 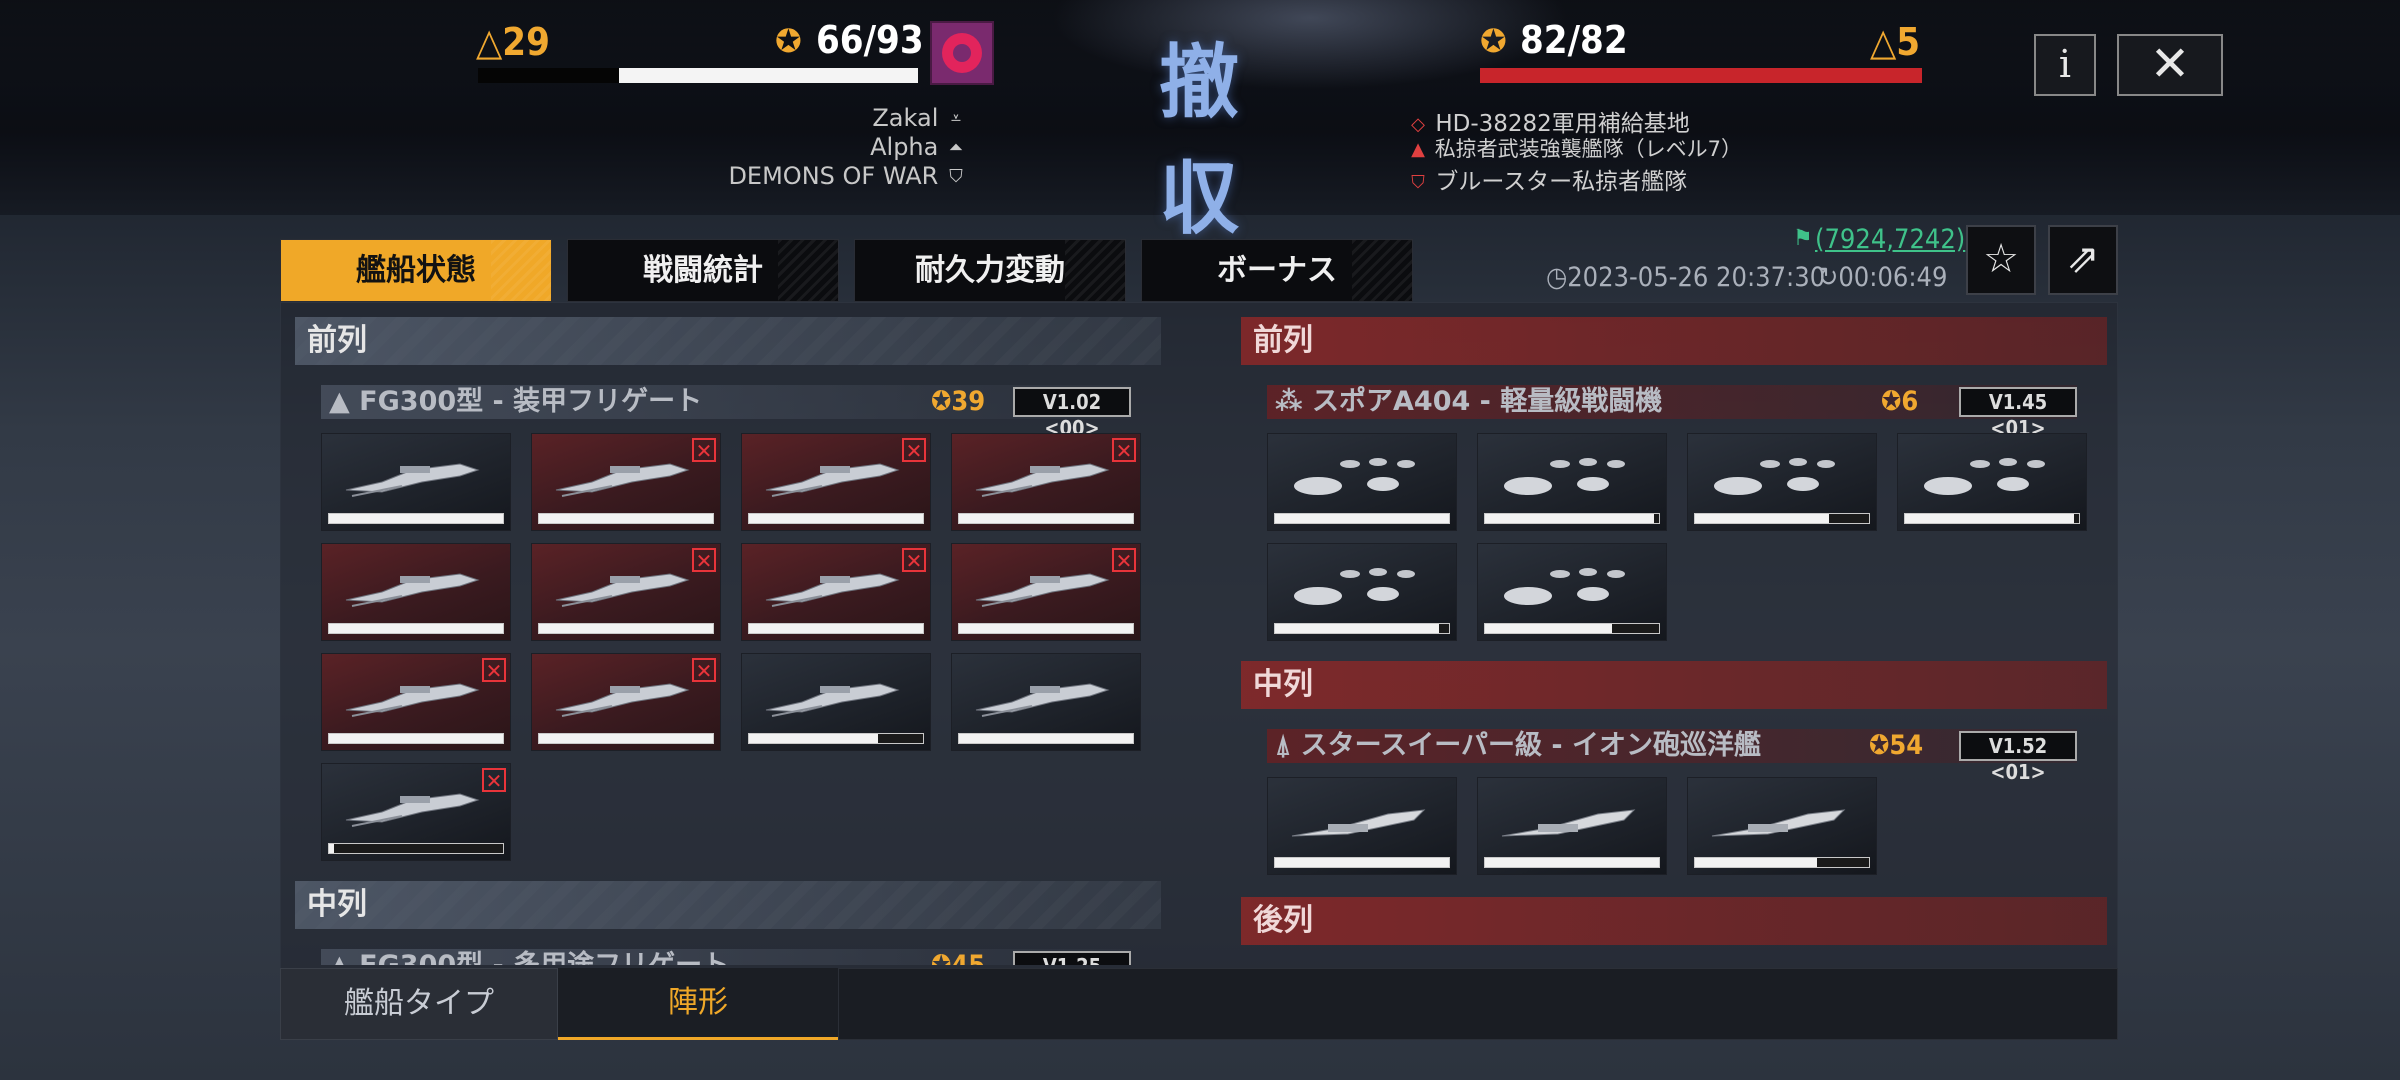 I want to click on close-button: ✕, so click(x=2170, y=65).